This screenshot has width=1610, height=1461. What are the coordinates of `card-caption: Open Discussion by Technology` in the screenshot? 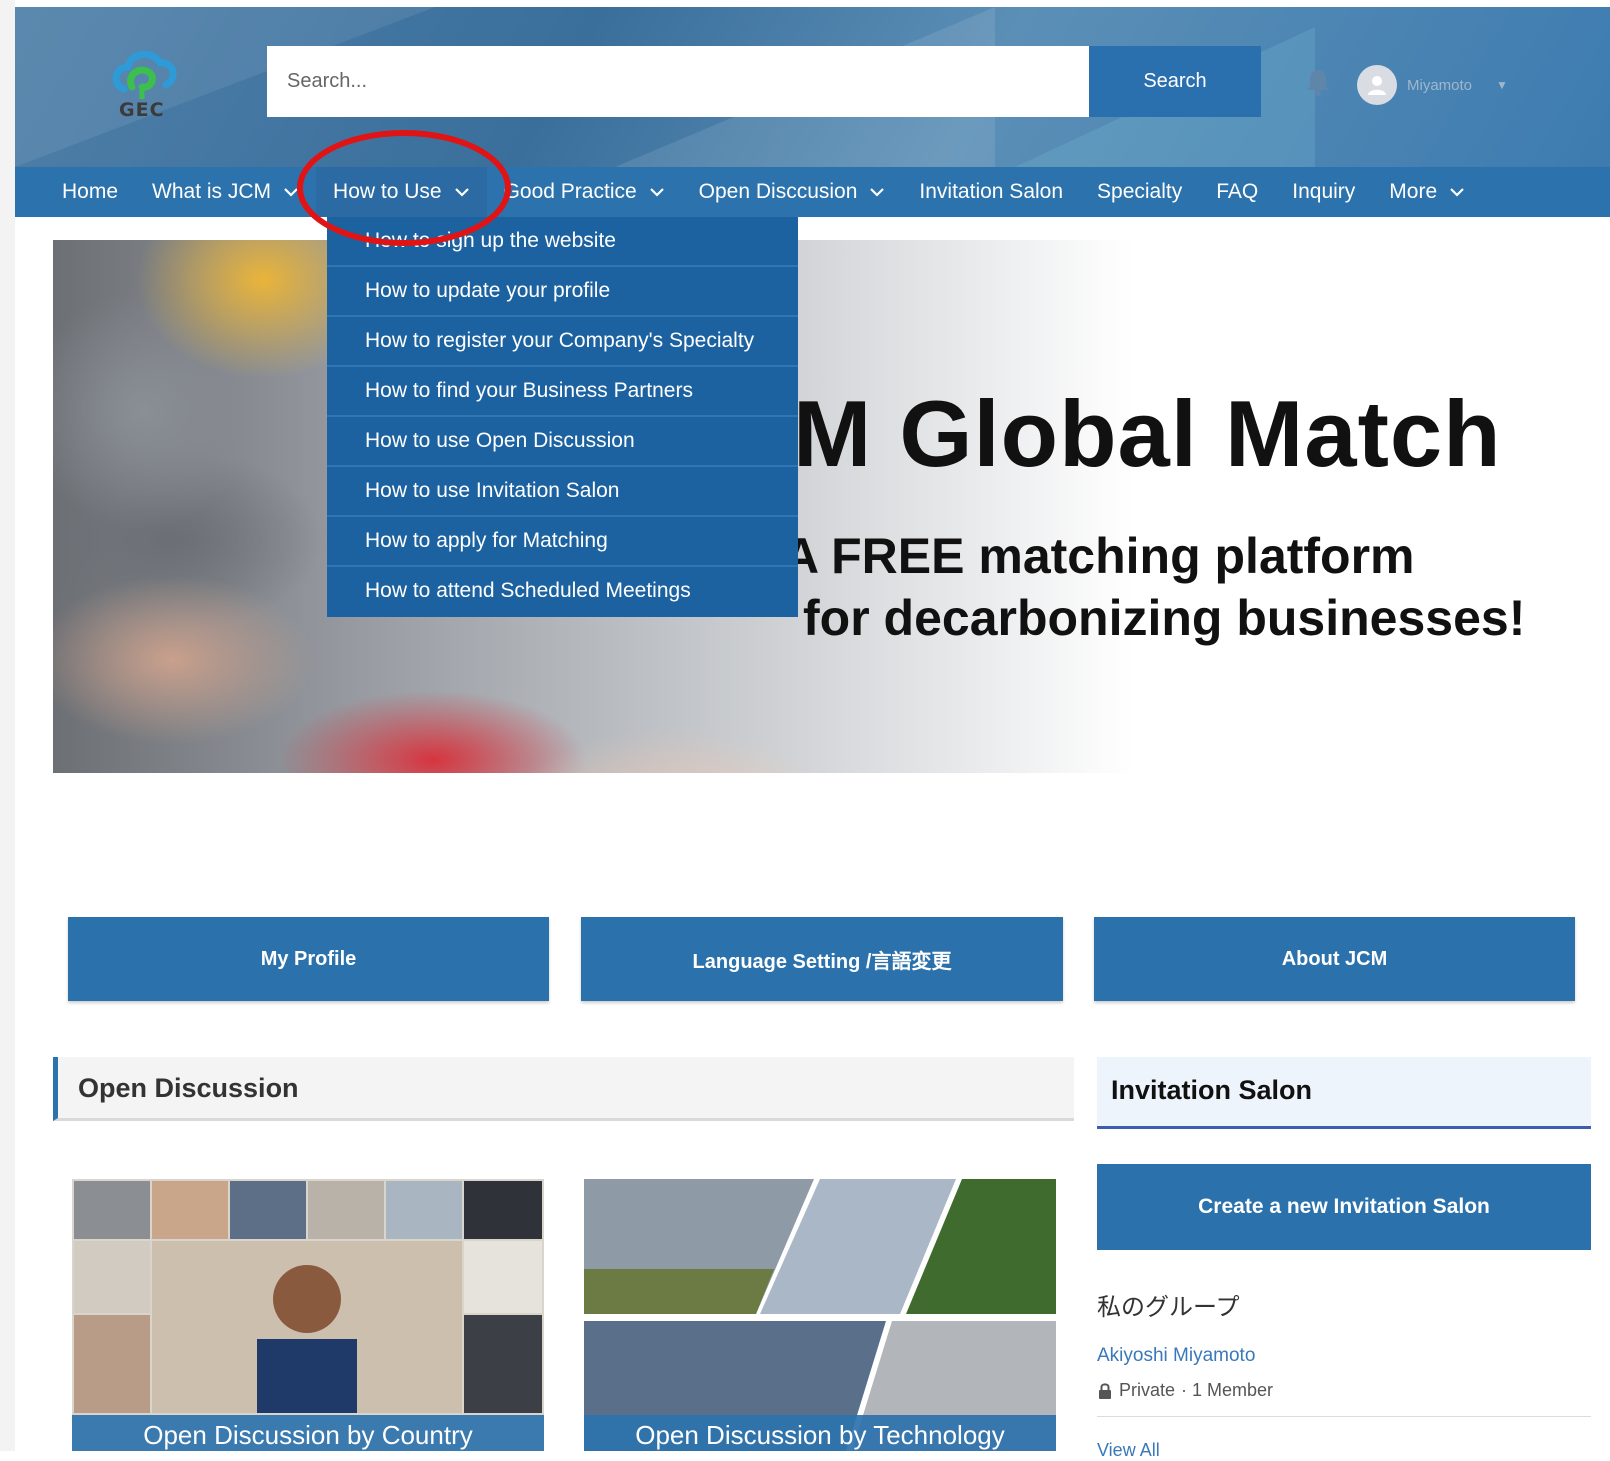 It's located at (820, 1433).